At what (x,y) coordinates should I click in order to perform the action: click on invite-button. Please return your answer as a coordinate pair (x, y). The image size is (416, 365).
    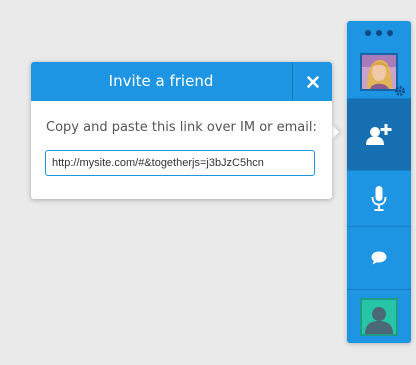
    Looking at the image, I should click on (379, 134).